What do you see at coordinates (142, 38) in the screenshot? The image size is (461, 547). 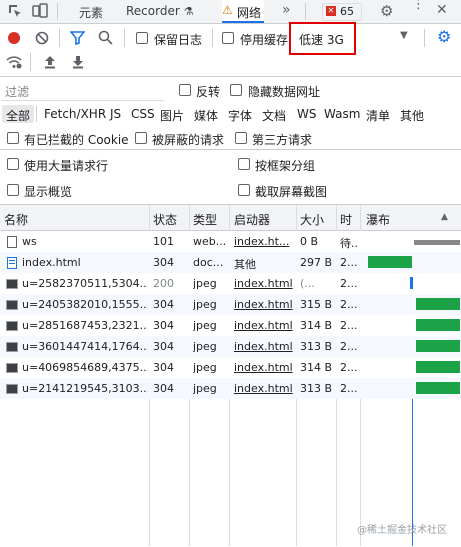 I see `preserve-log-checkbox` at bounding box center [142, 38].